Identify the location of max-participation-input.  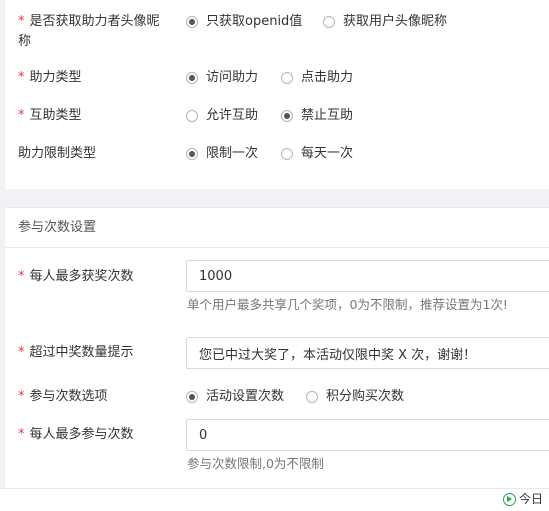
(367, 435).